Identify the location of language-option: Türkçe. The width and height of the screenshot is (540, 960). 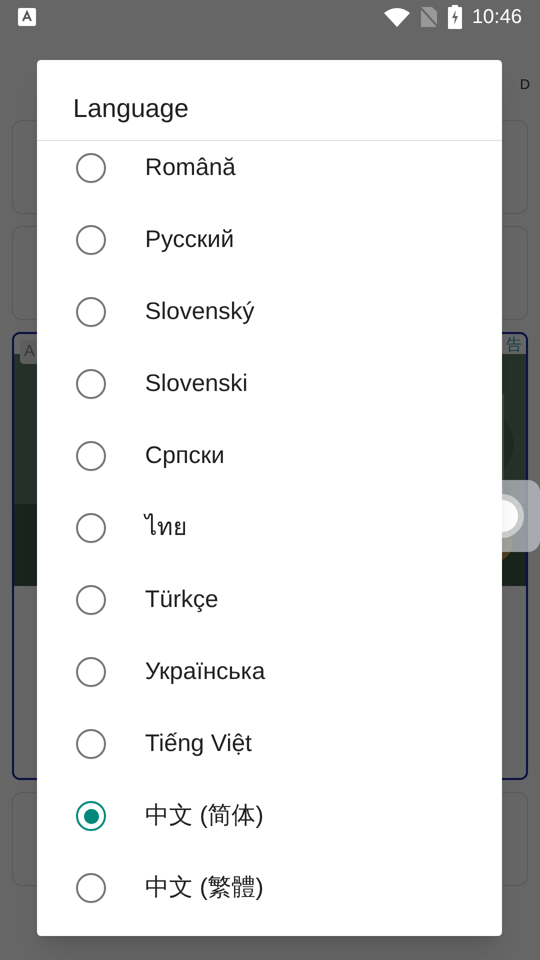
(269, 600).